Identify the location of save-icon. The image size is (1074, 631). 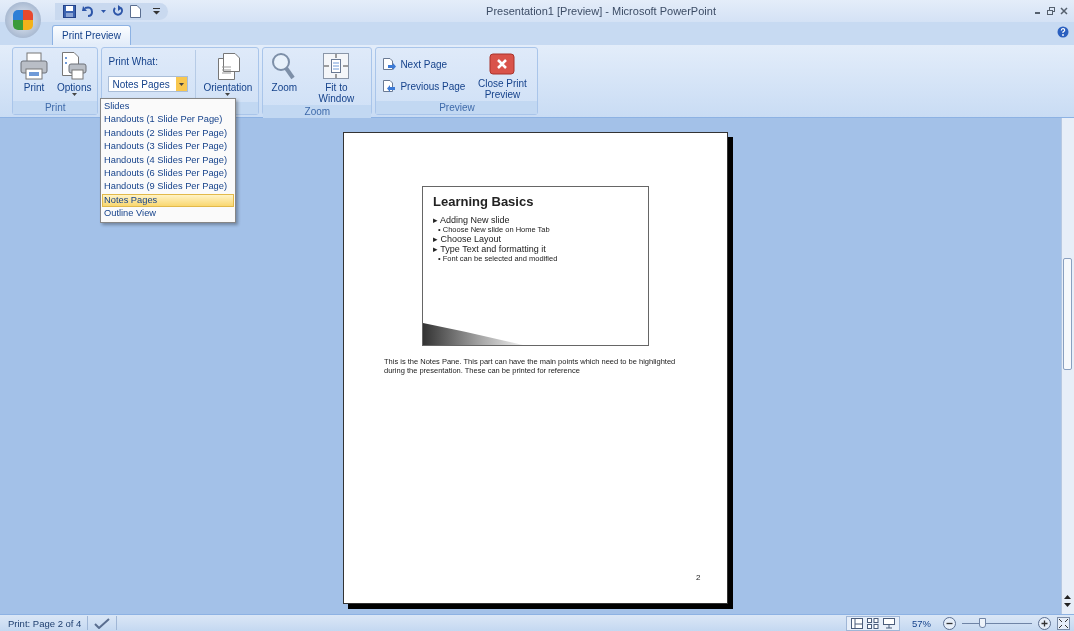
(69, 11).